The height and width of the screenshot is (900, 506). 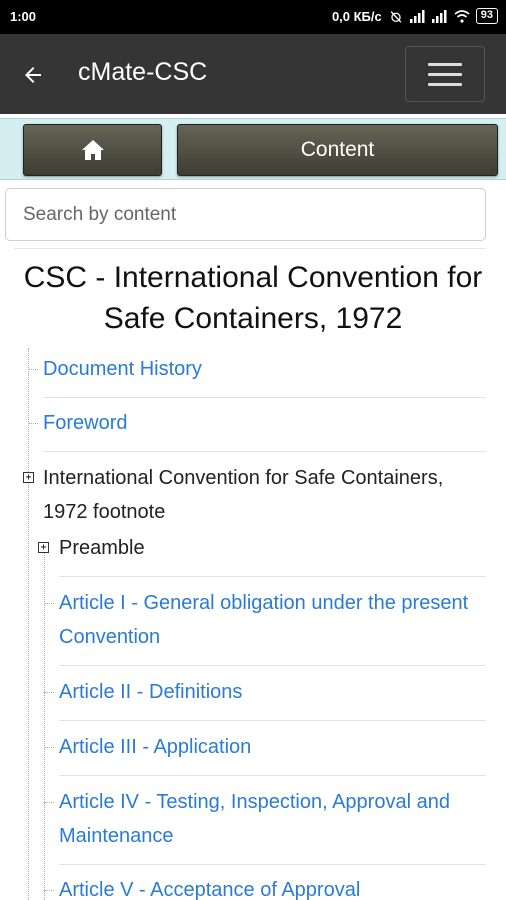 I want to click on signal-icon, so click(x=417, y=16).